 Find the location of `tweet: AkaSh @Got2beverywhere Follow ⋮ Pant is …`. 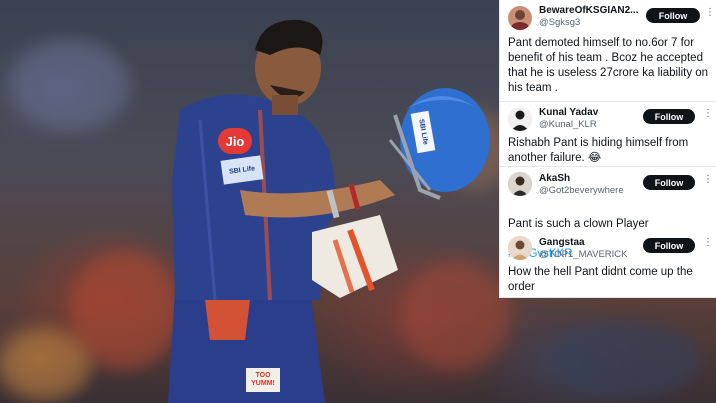

tweet: AkaSh @Got2beverywhere Follow ⋮ Pant is … is located at coordinates (608, 213).